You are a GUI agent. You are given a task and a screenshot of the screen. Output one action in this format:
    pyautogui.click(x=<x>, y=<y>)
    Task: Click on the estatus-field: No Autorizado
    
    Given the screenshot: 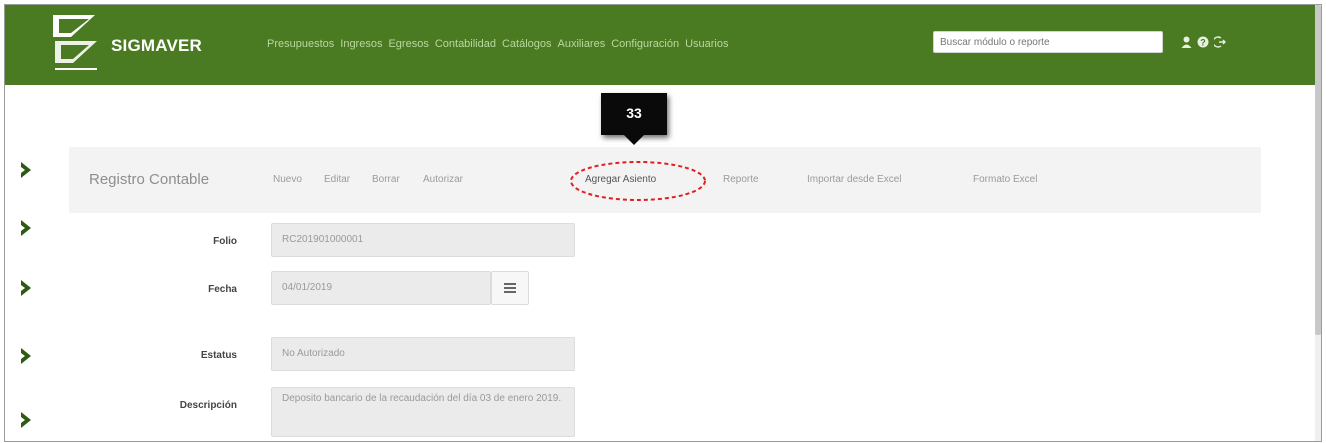 What is the action you would take?
    pyautogui.click(x=423, y=354)
    